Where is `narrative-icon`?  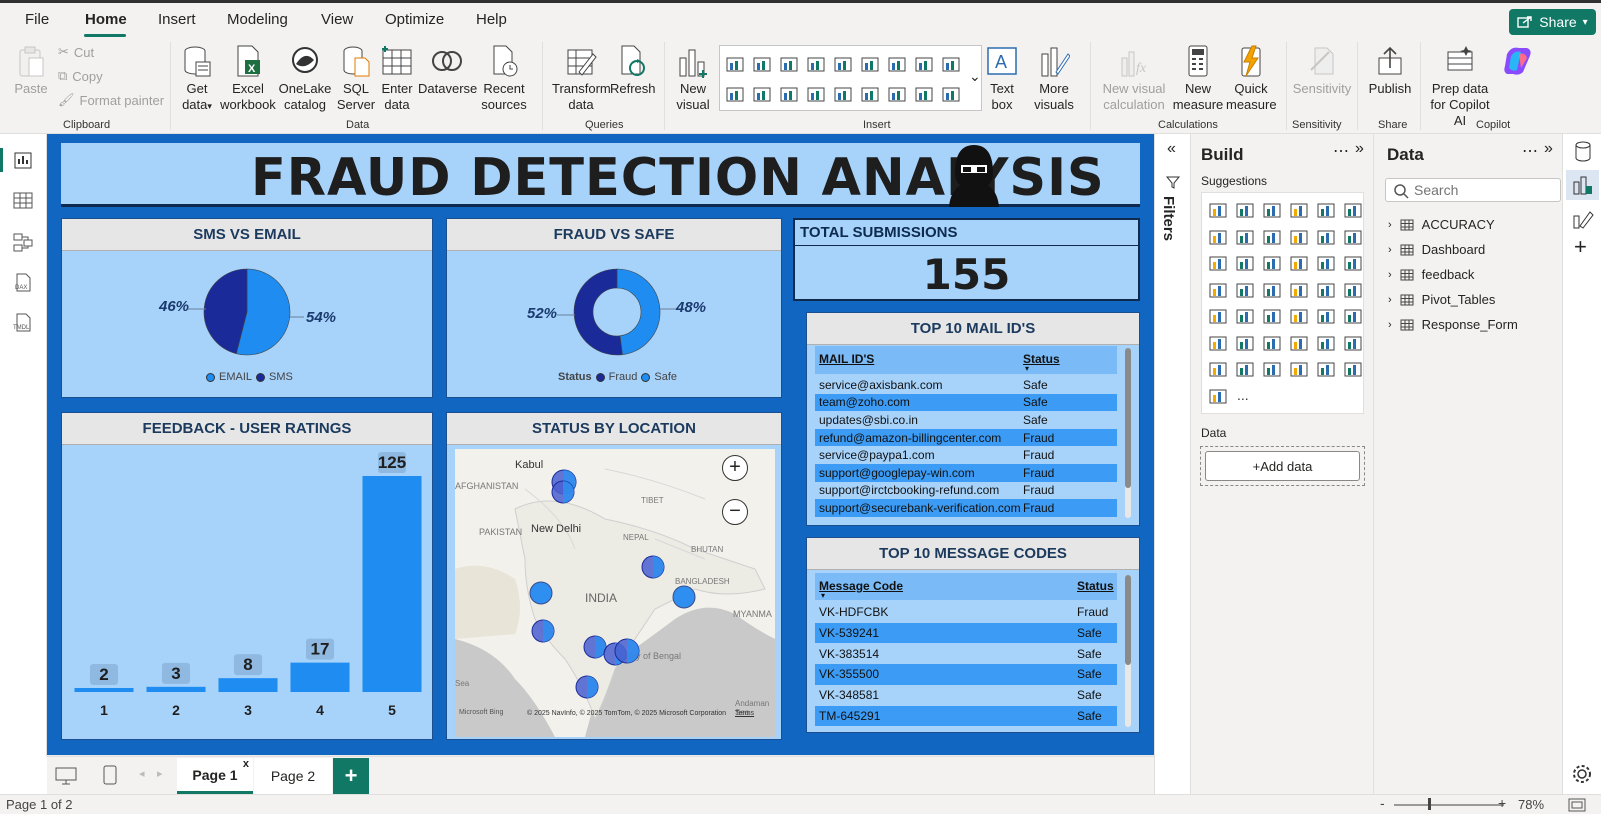 narrative-icon is located at coordinates (1326, 369).